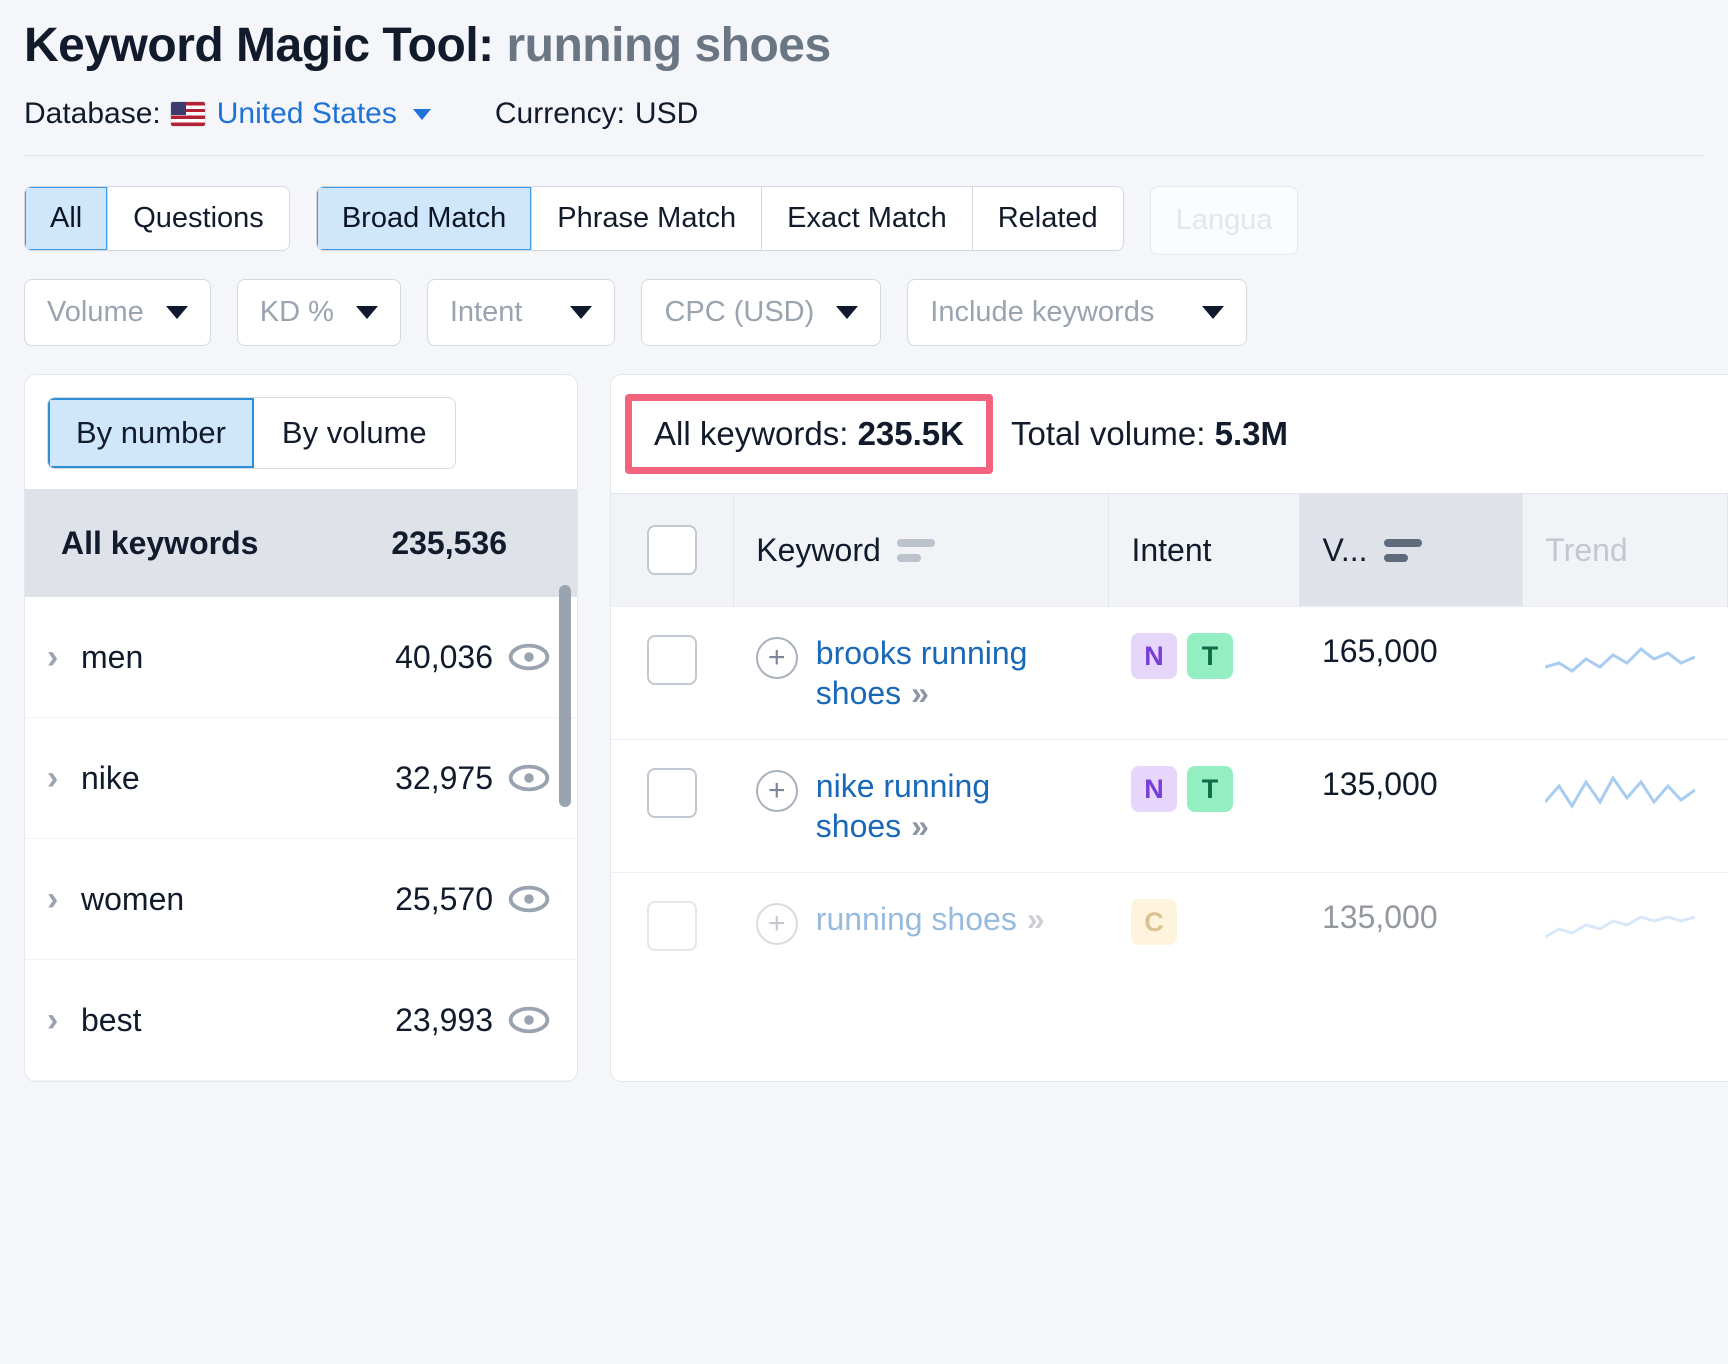  What do you see at coordinates (259, 45) in the screenshot?
I see `page-title-prefix: Keyword Magic Tool:` at bounding box center [259, 45].